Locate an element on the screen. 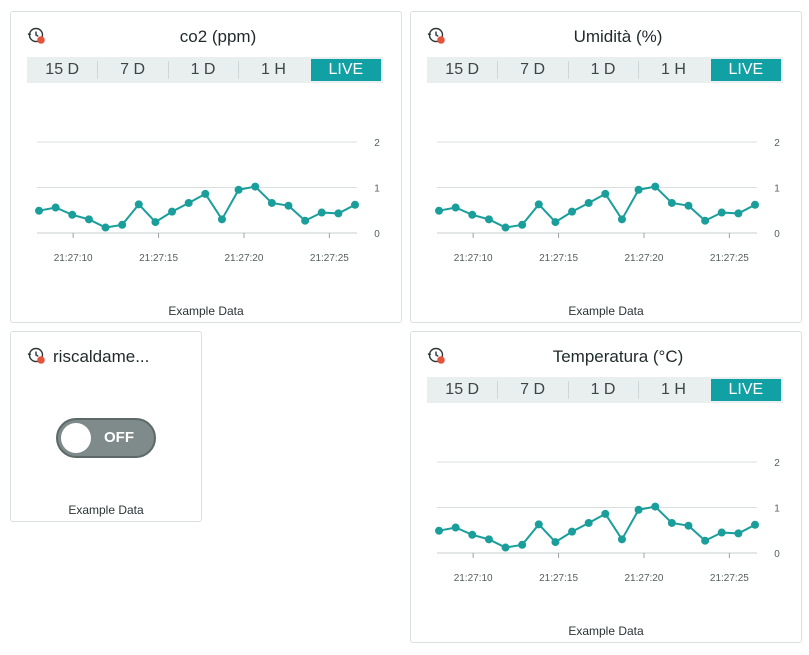  widget-header: Temperatura (°C) is located at coordinates (606, 357).